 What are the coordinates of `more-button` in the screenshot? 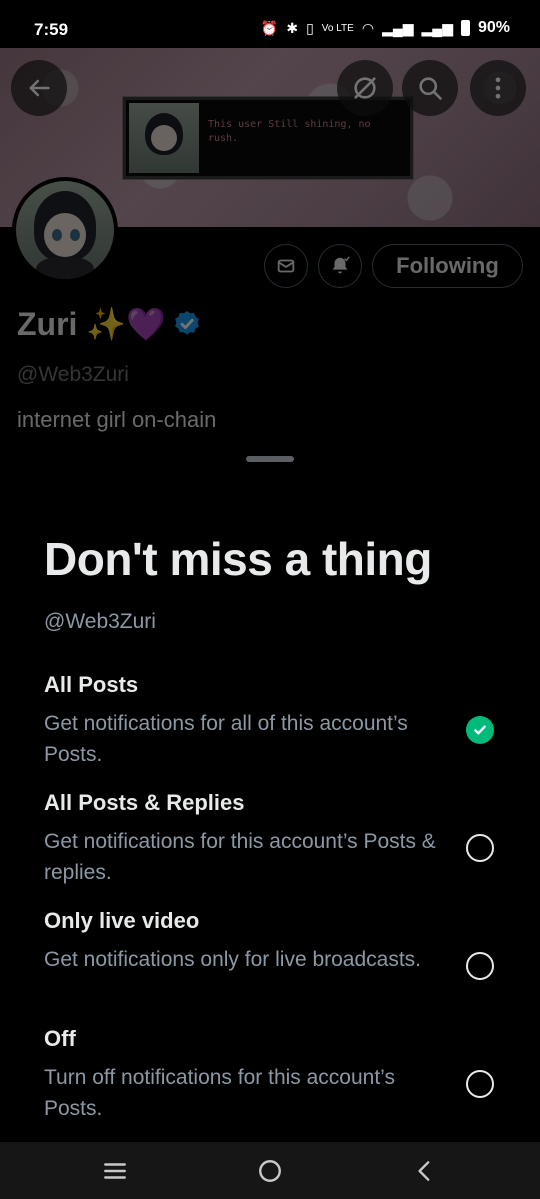 It's located at (498, 88).